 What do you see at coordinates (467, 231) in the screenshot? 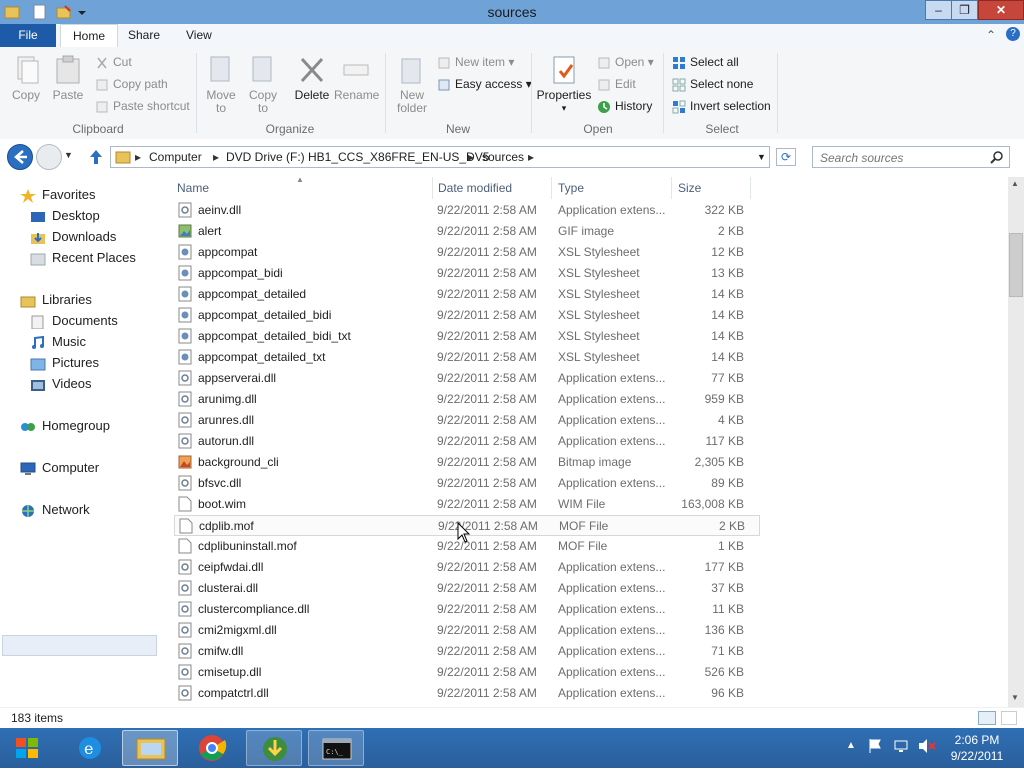
I see `file-row: alert 9/22/2011 2:58 AM GIF image 2 KB` at bounding box center [467, 231].